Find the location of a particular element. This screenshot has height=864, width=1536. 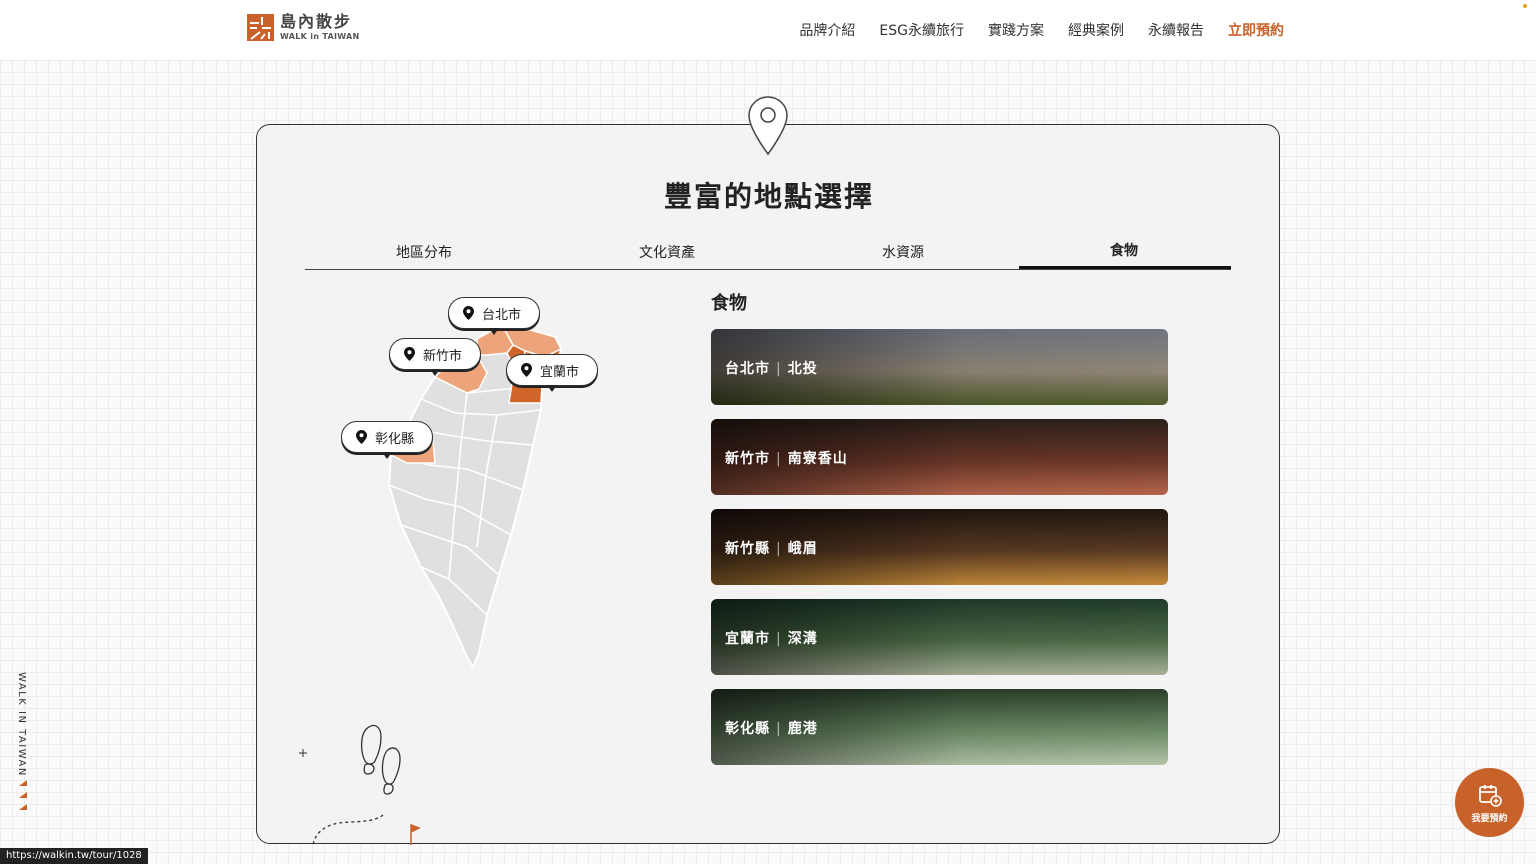

main-nav: 品牌介紹 ESG永續旅行 實踐方案 經典案例 永續報告 立即預約 is located at coordinates (1041, 30).